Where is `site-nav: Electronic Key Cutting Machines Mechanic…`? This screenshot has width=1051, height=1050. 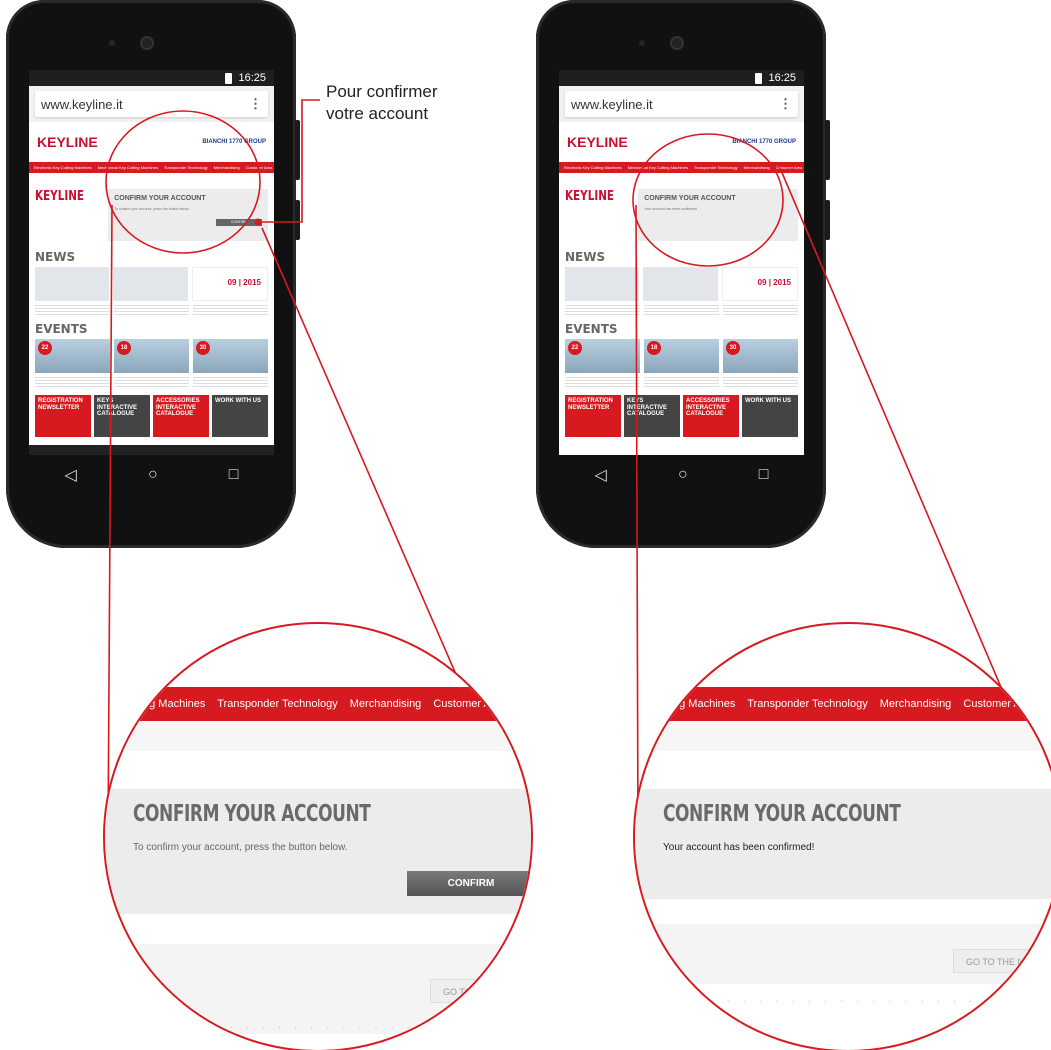
site-nav: Electronic Key Cutting Machines Mechanic… is located at coordinates (151, 167).